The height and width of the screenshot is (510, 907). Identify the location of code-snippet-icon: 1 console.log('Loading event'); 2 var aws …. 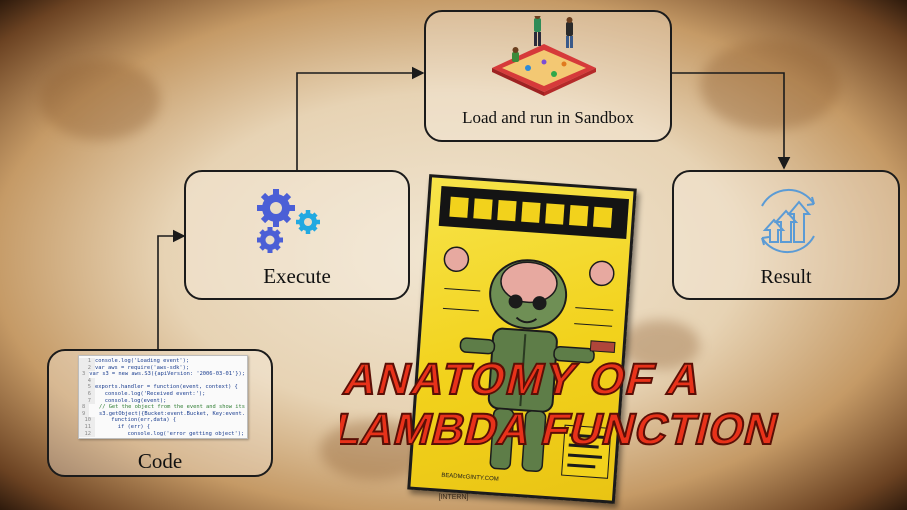
(163, 397).